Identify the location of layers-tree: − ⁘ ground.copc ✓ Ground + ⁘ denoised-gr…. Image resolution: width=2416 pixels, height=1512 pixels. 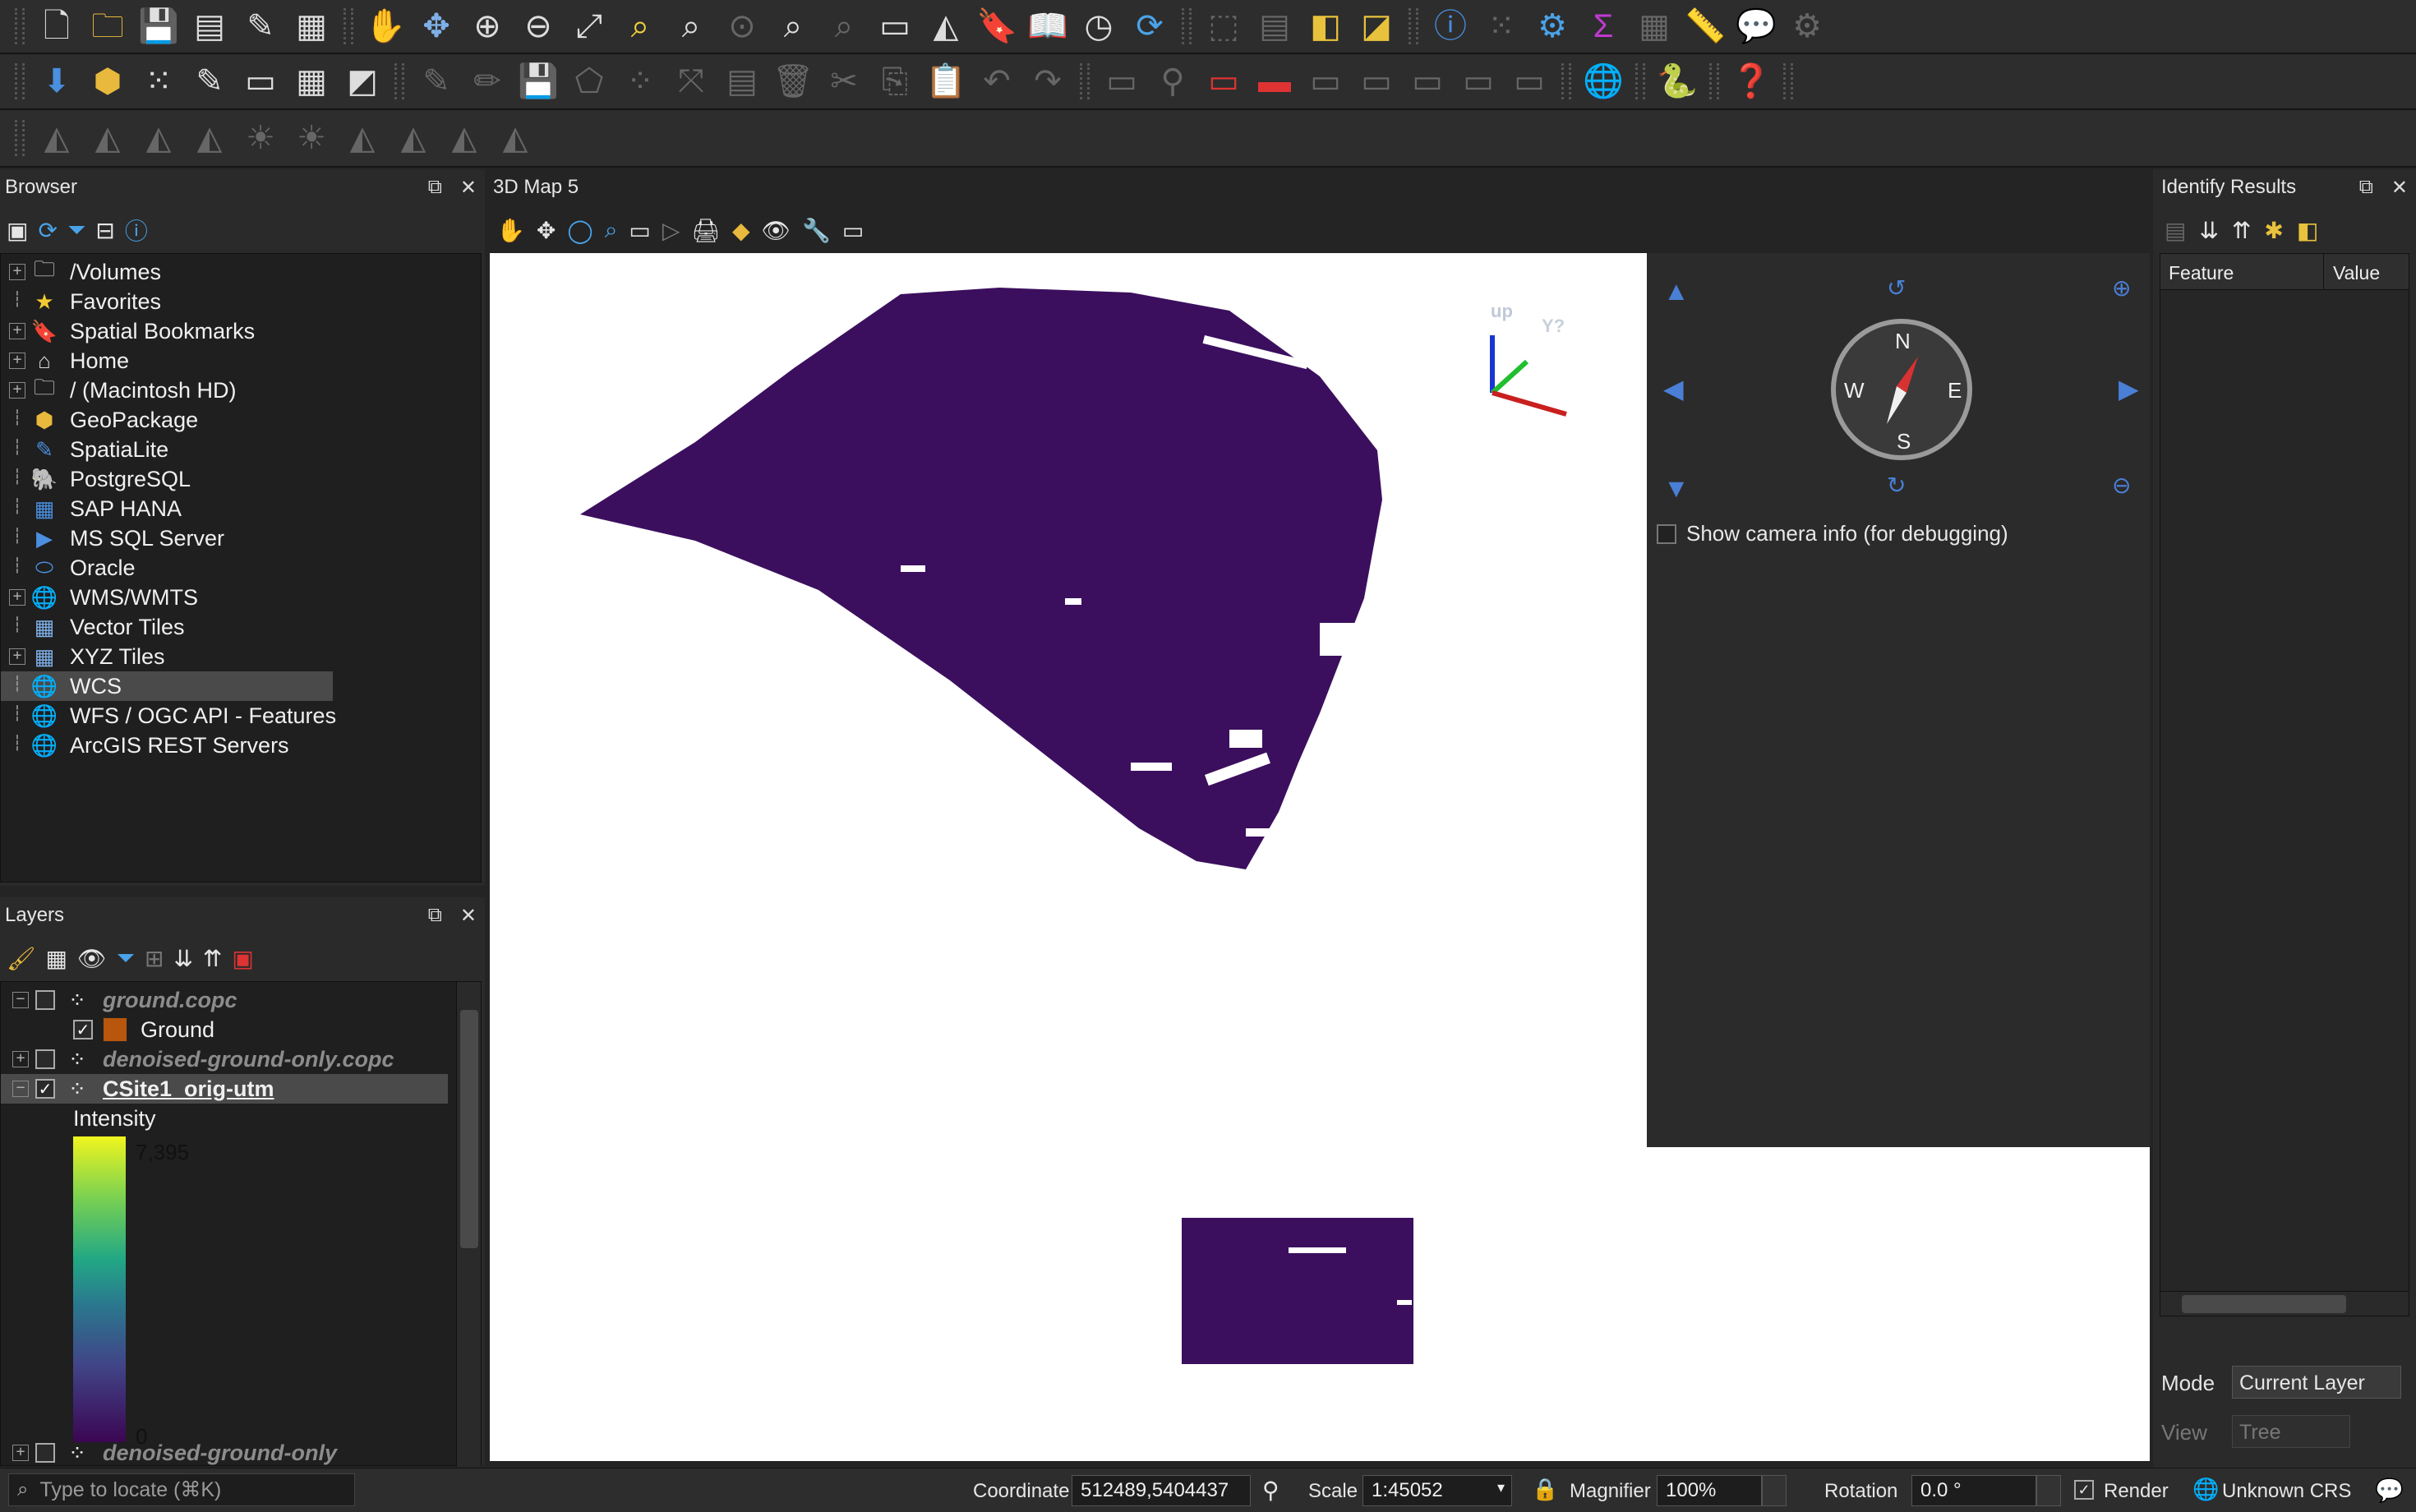
(241, 1224).